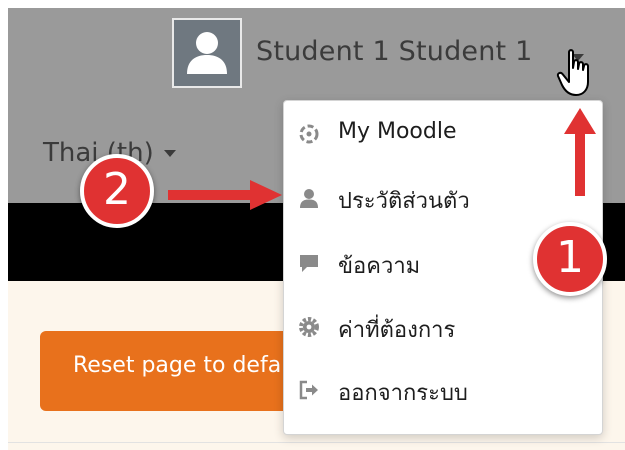 This screenshot has width=625, height=450. I want to click on annotation-arrow-up, so click(580, 152).